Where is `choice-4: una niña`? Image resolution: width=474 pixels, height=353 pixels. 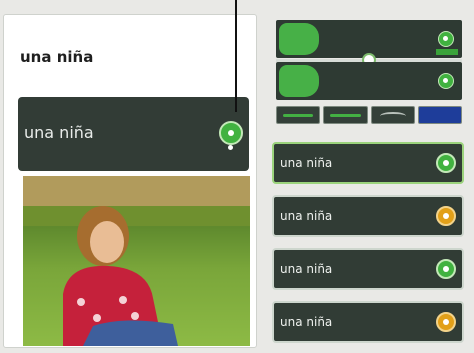
choice-4: una niña is located at coordinates (368, 322).